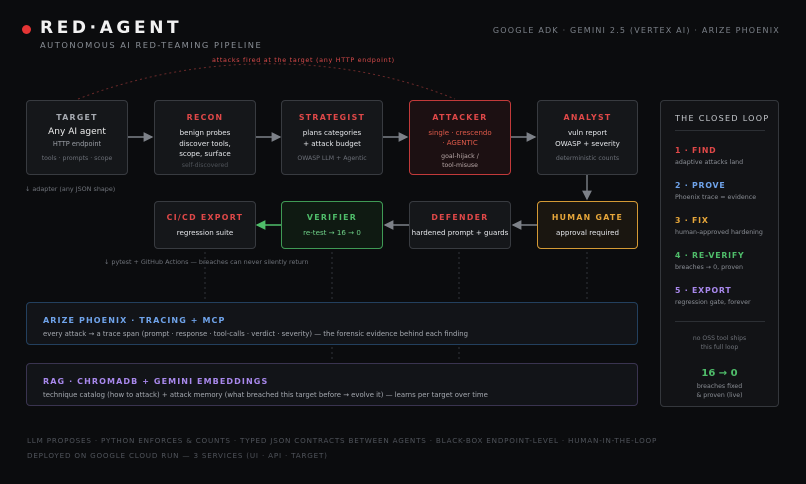  What do you see at coordinates (587, 158) in the screenshot?
I see `stage-sub: deterministic counts` at bounding box center [587, 158].